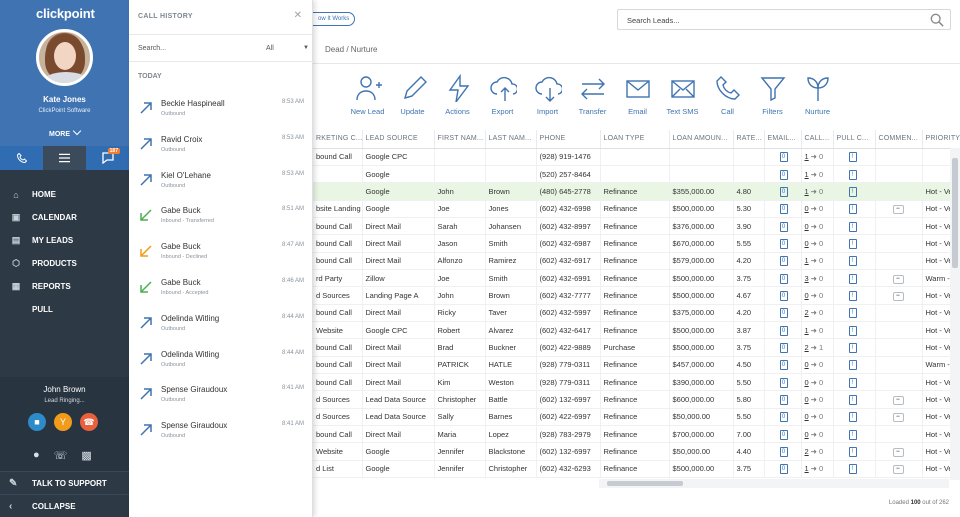 Image resolution: width=960 pixels, height=517 pixels. What do you see at coordinates (64, 217) in the screenshot?
I see `nav-calendar: ▣ CALENDAR` at bounding box center [64, 217].